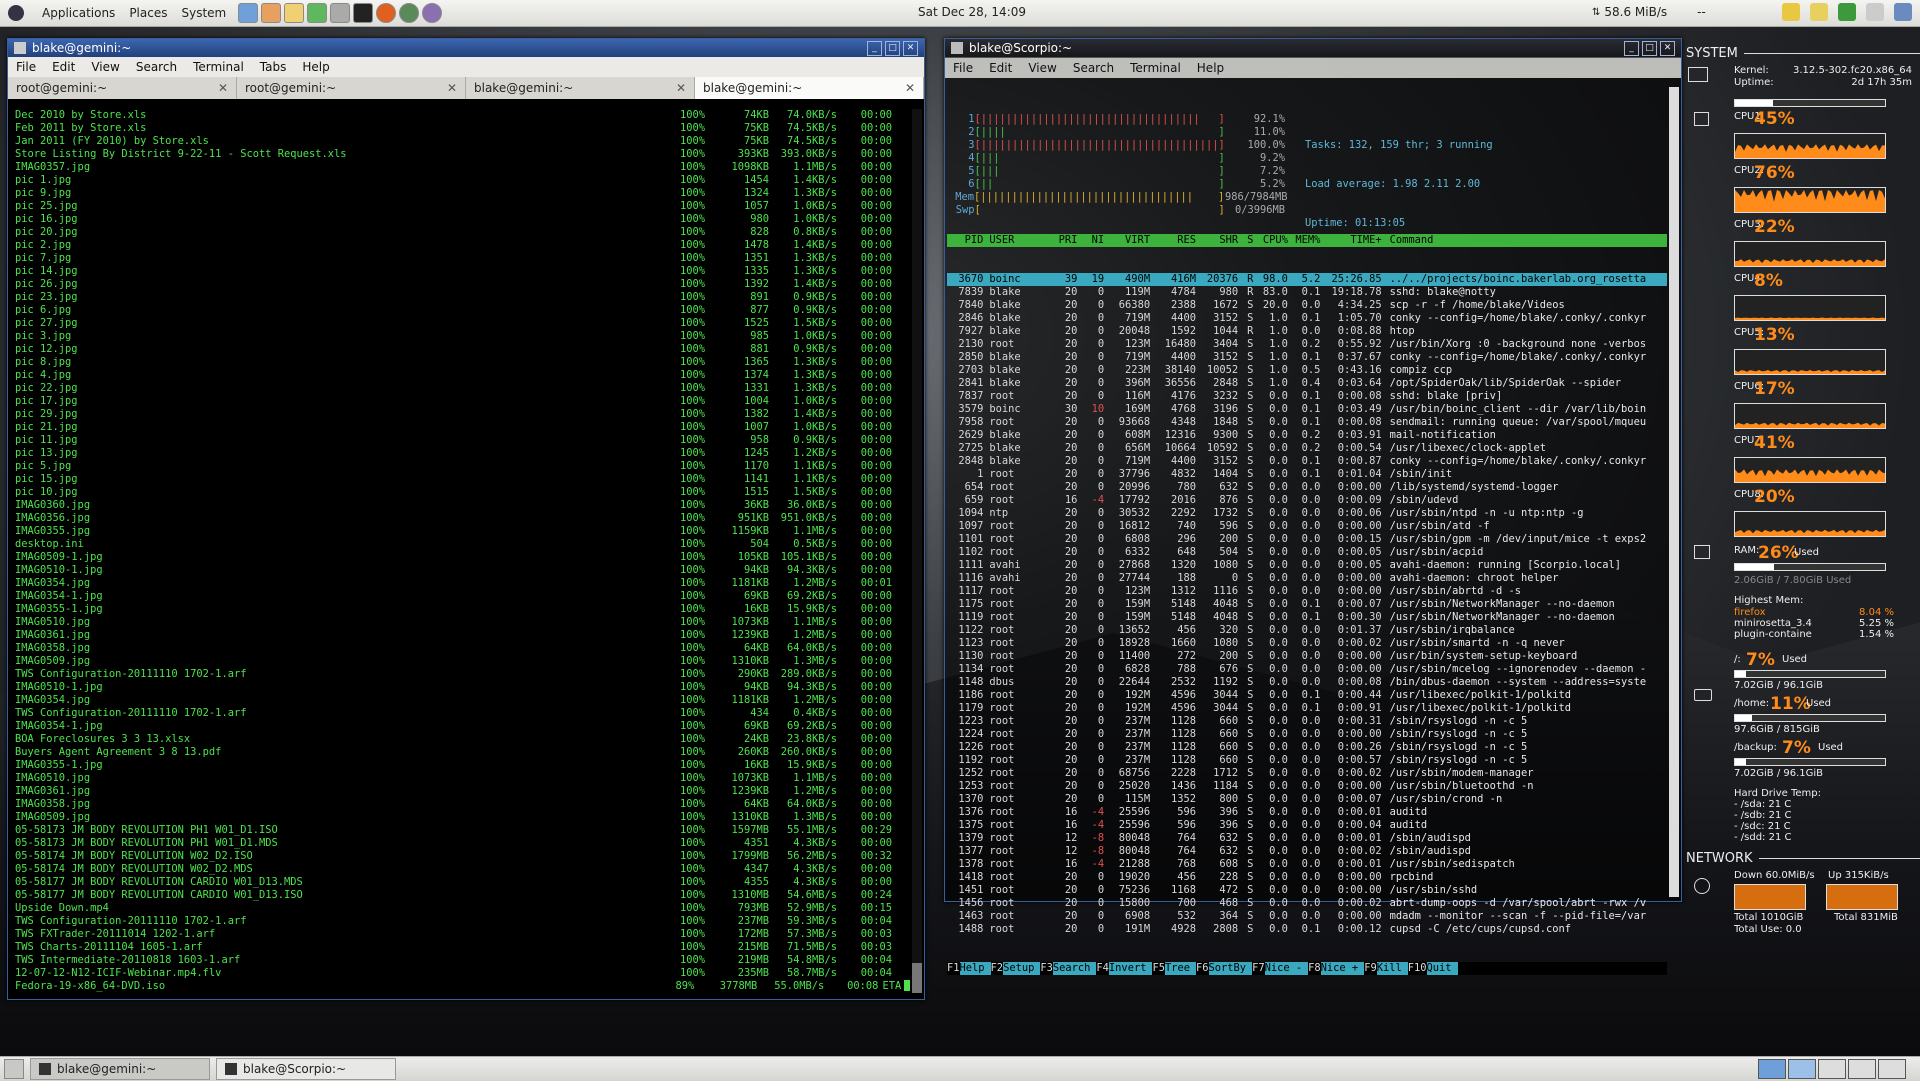  What do you see at coordinates (122, 88) in the screenshot?
I see `tab-root-gemini-1: root@gemini:~ ✕` at bounding box center [122, 88].